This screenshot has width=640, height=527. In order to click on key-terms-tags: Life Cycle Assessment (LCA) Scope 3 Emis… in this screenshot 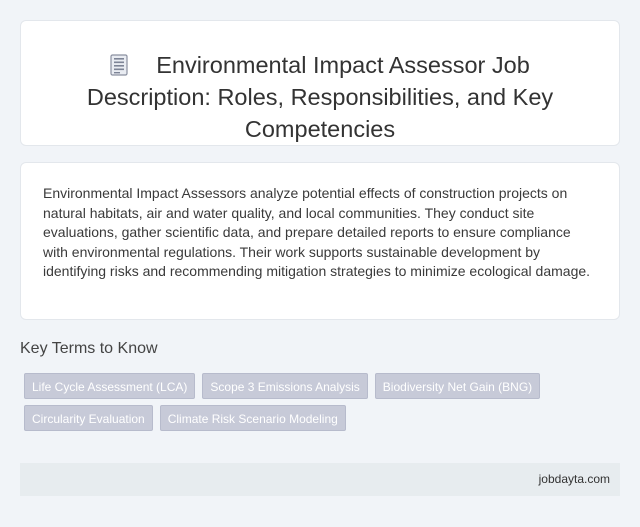, I will do `click(304, 402)`.